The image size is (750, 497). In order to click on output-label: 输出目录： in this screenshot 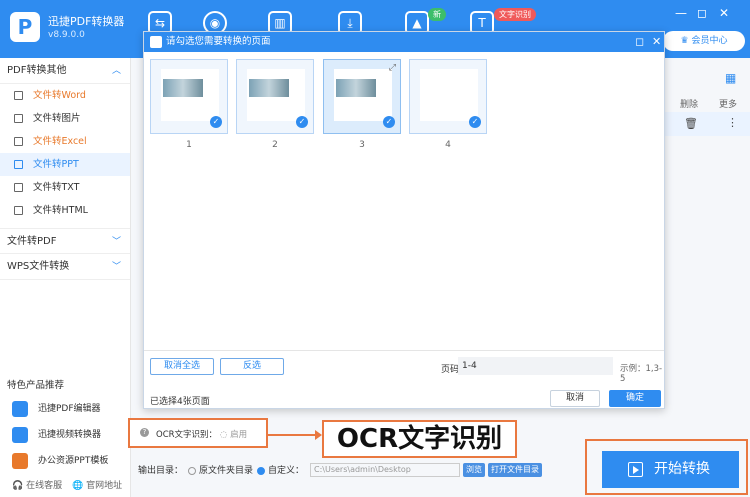, I will do `click(161, 471)`.